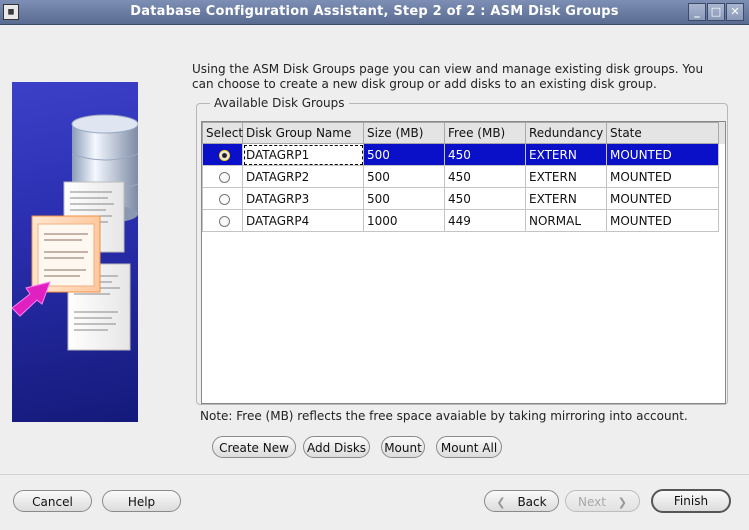  I want to click on table-row: DATAGRP3 500 450 EXTERN MOUNTED, so click(460, 198).